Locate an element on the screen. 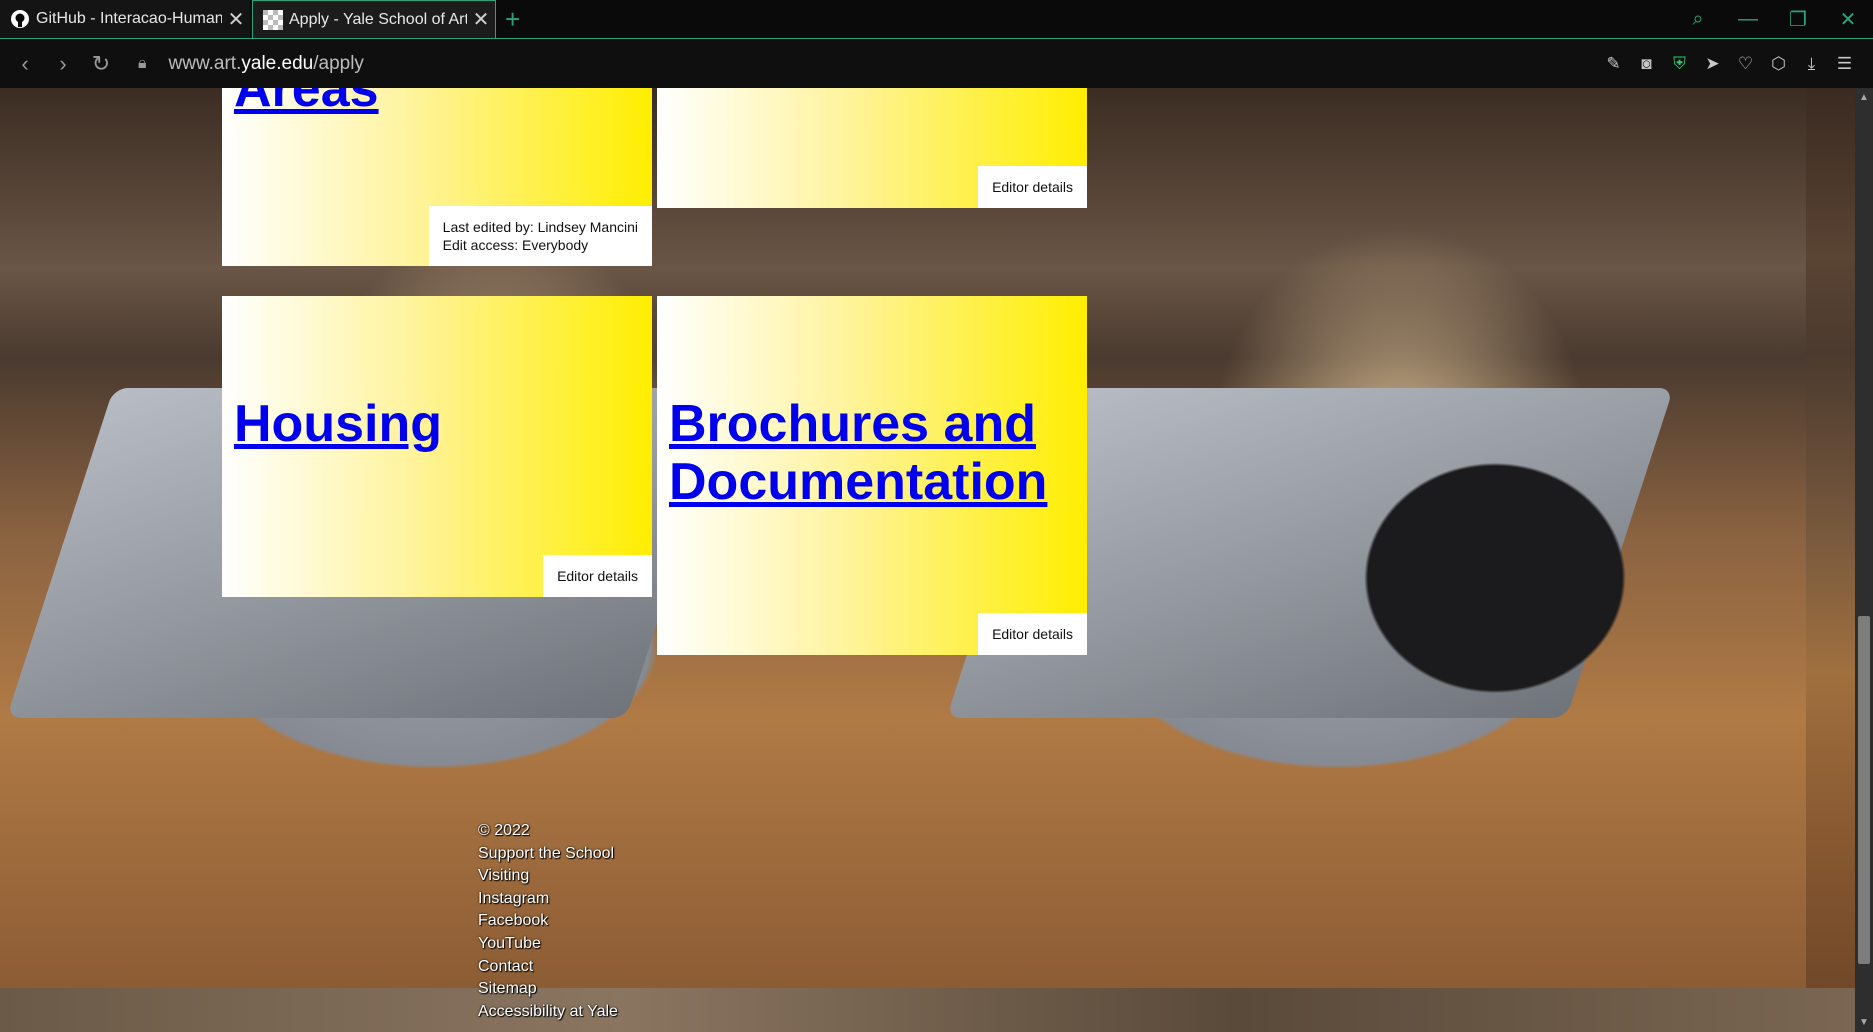 The height and width of the screenshot is (1032, 1873). footer-link-sitemap: Sitemap is located at coordinates (548, 989).